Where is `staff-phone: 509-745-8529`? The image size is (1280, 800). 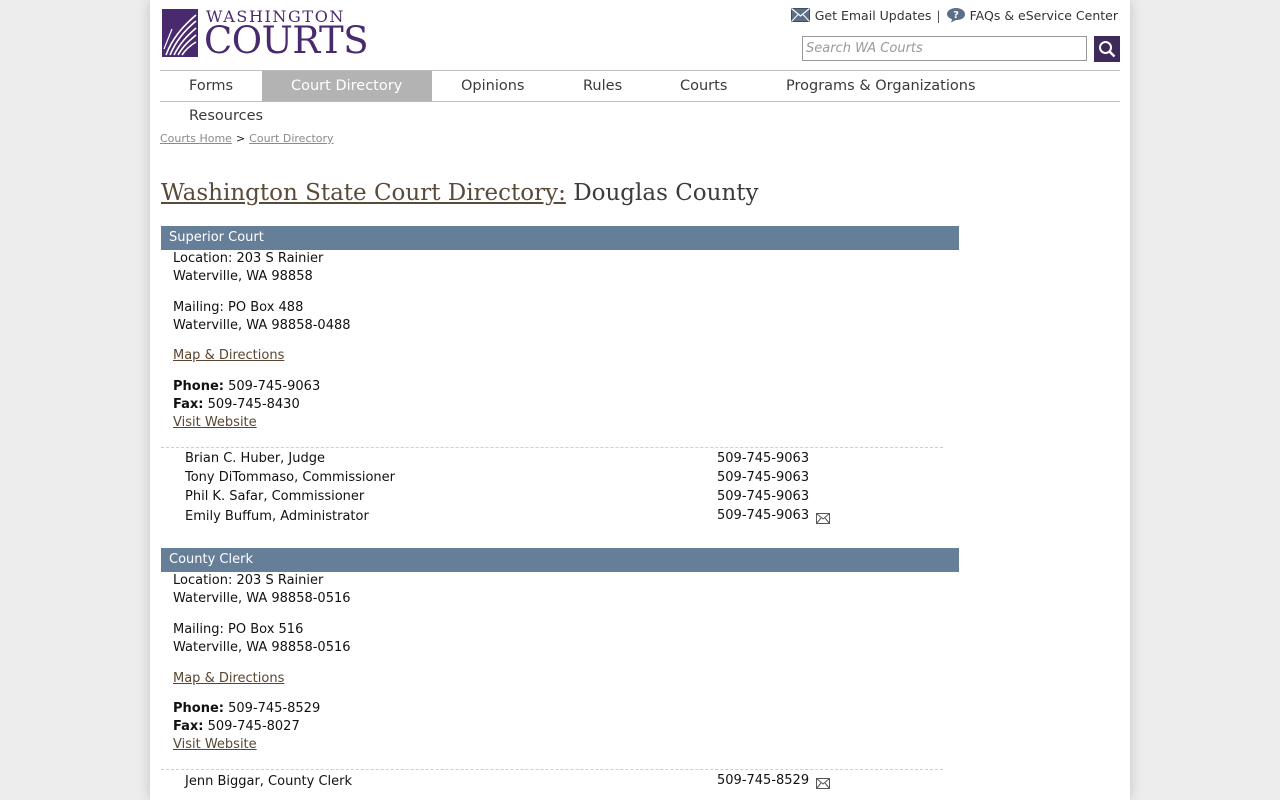 staff-phone: 509-745-8529 is located at coordinates (763, 780).